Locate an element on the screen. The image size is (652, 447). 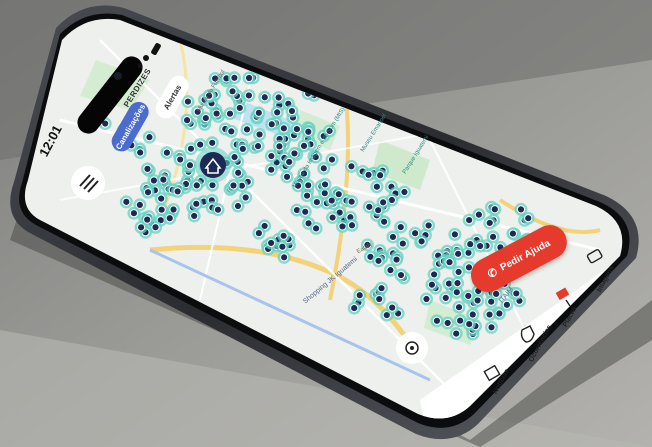
map-label-museum-2: Museu Emanoel is located at coordinates (374, 133).